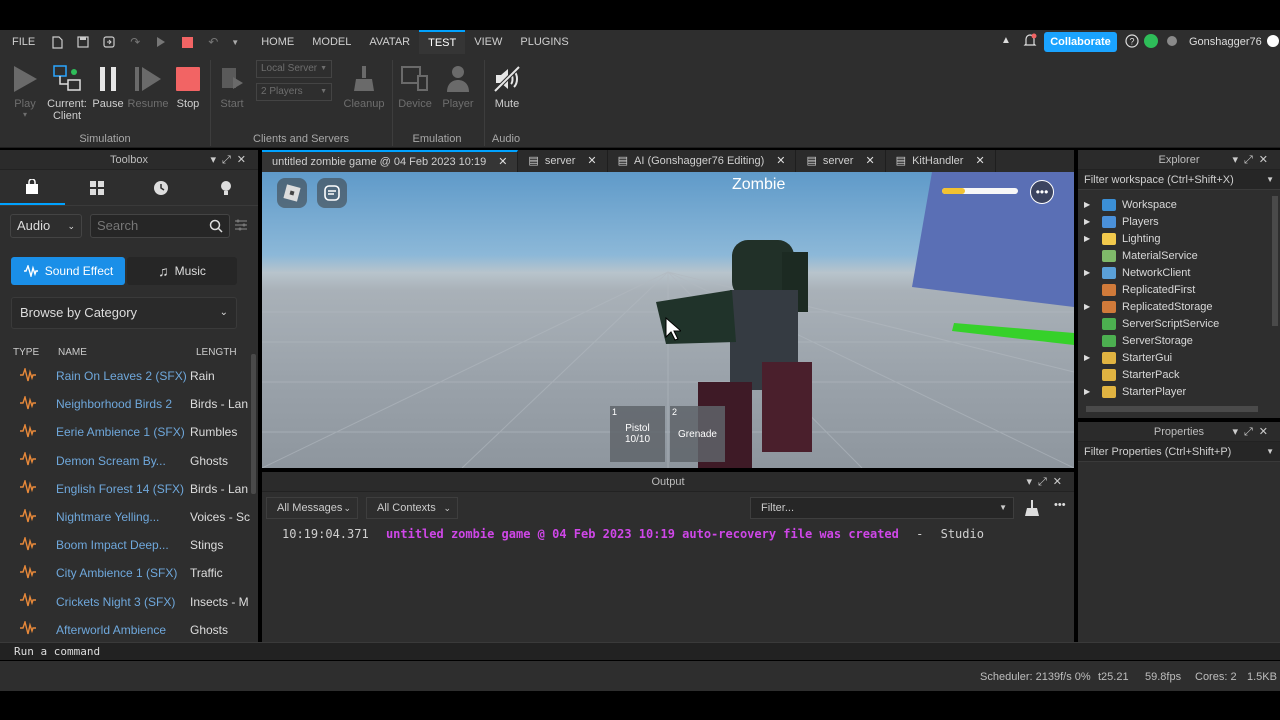 The image size is (1280, 720). I want to click on menu-tab-avatar: AVATAR, so click(389, 42).